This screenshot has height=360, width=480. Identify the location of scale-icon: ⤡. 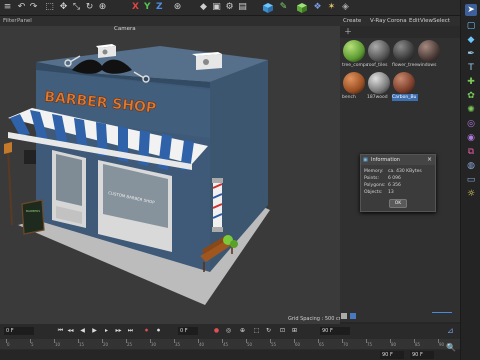
(76, 7).